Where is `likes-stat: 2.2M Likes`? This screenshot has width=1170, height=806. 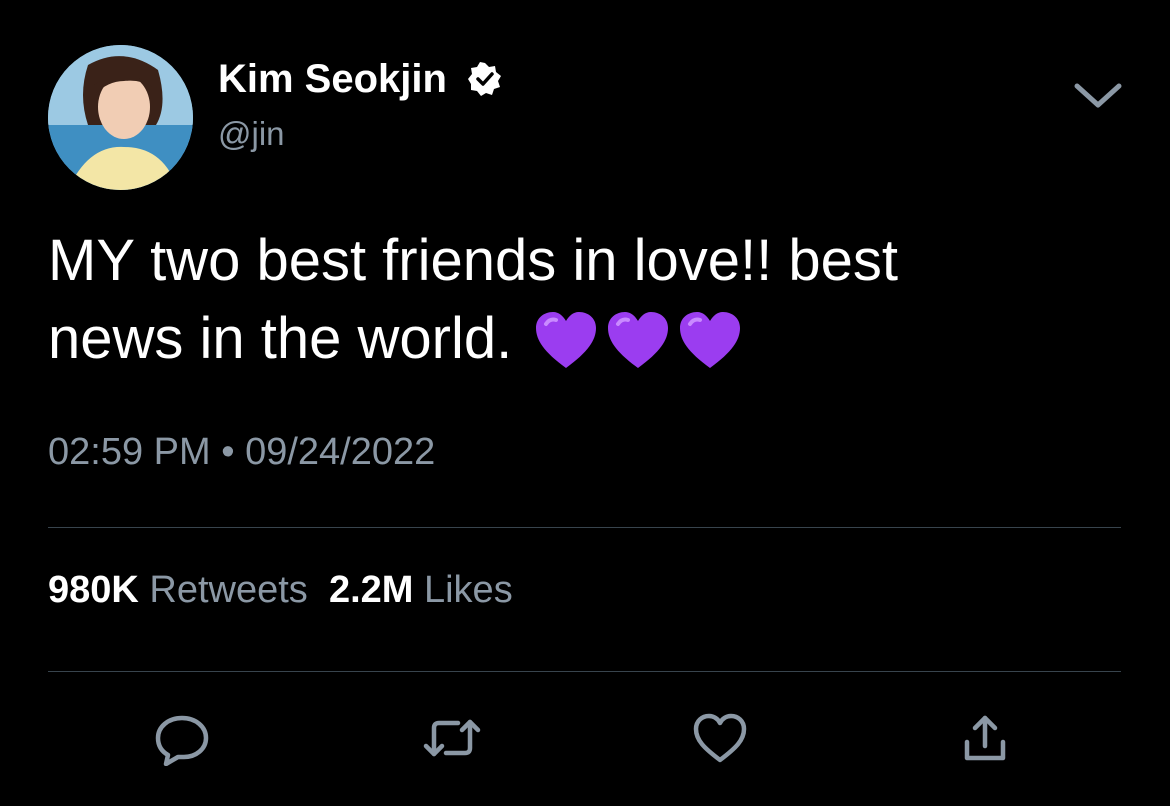
likes-stat: 2.2M Likes is located at coordinates (421, 590).